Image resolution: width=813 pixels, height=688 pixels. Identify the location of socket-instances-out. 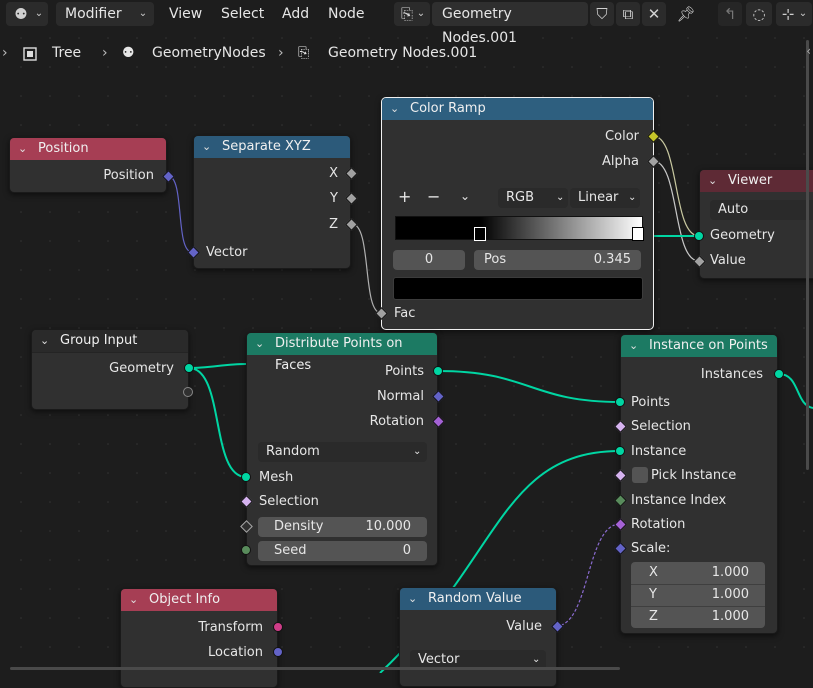
(779, 374).